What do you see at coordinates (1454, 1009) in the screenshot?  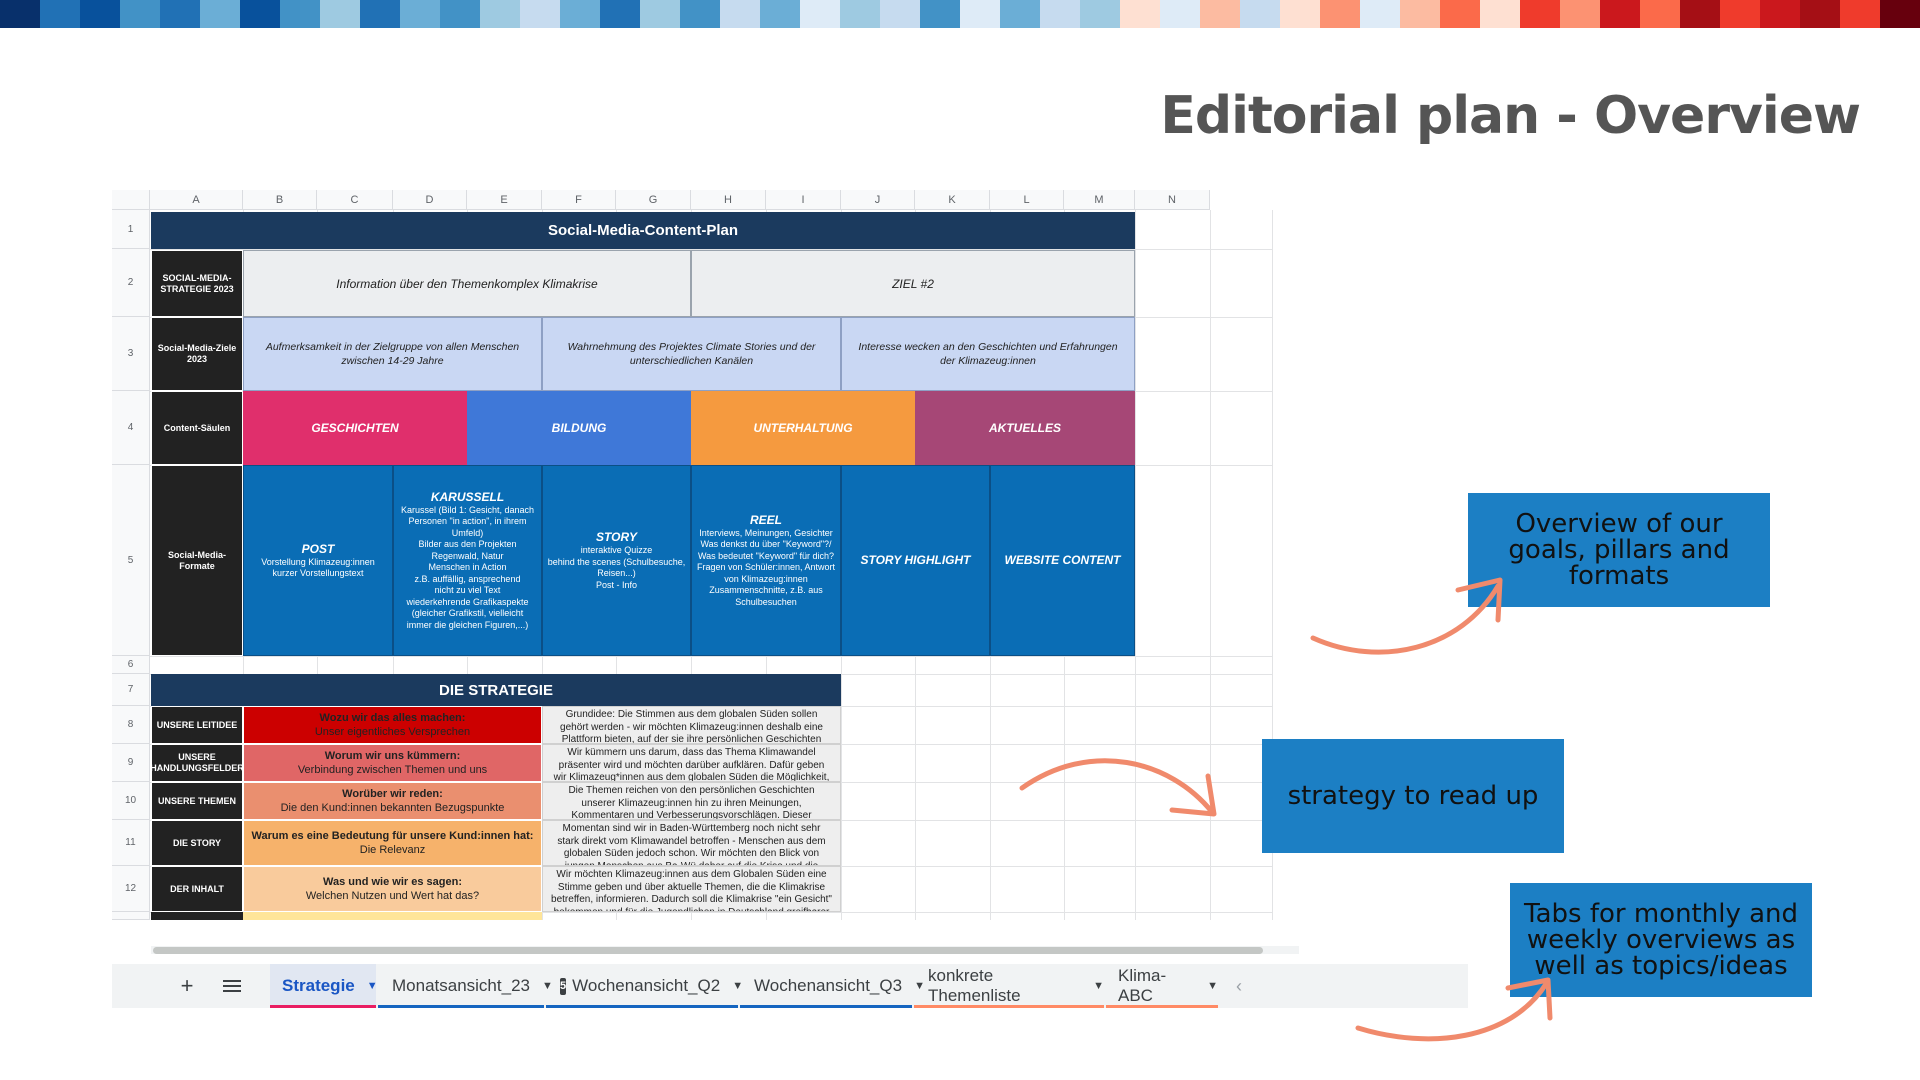 I see `arrow-to-tabs` at bounding box center [1454, 1009].